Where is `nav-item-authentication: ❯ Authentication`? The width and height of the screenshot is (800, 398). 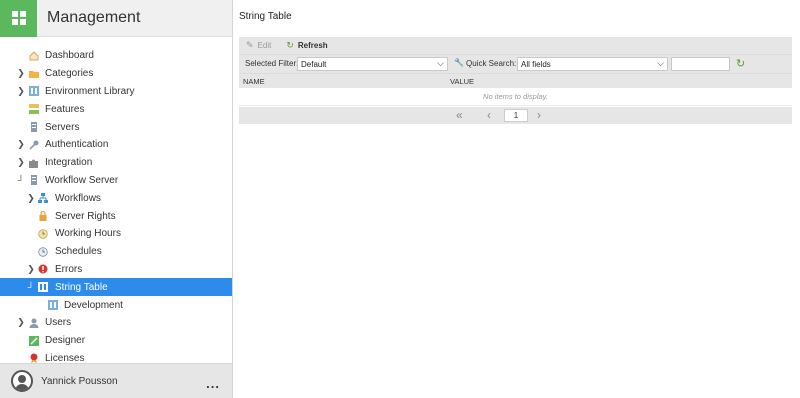 nav-item-authentication: ❯ Authentication is located at coordinates (116, 145).